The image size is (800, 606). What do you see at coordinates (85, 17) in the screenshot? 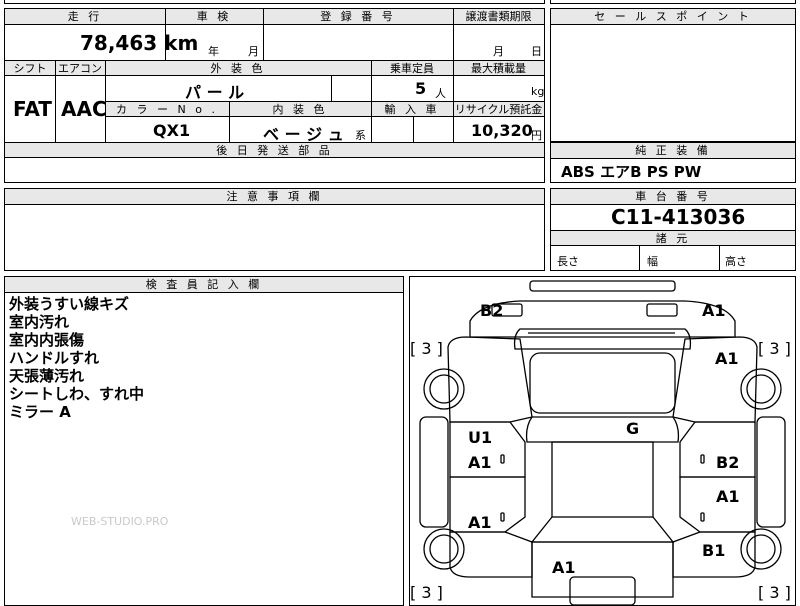
I see `mileage-header: 走 行` at bounding box center [85, 17].